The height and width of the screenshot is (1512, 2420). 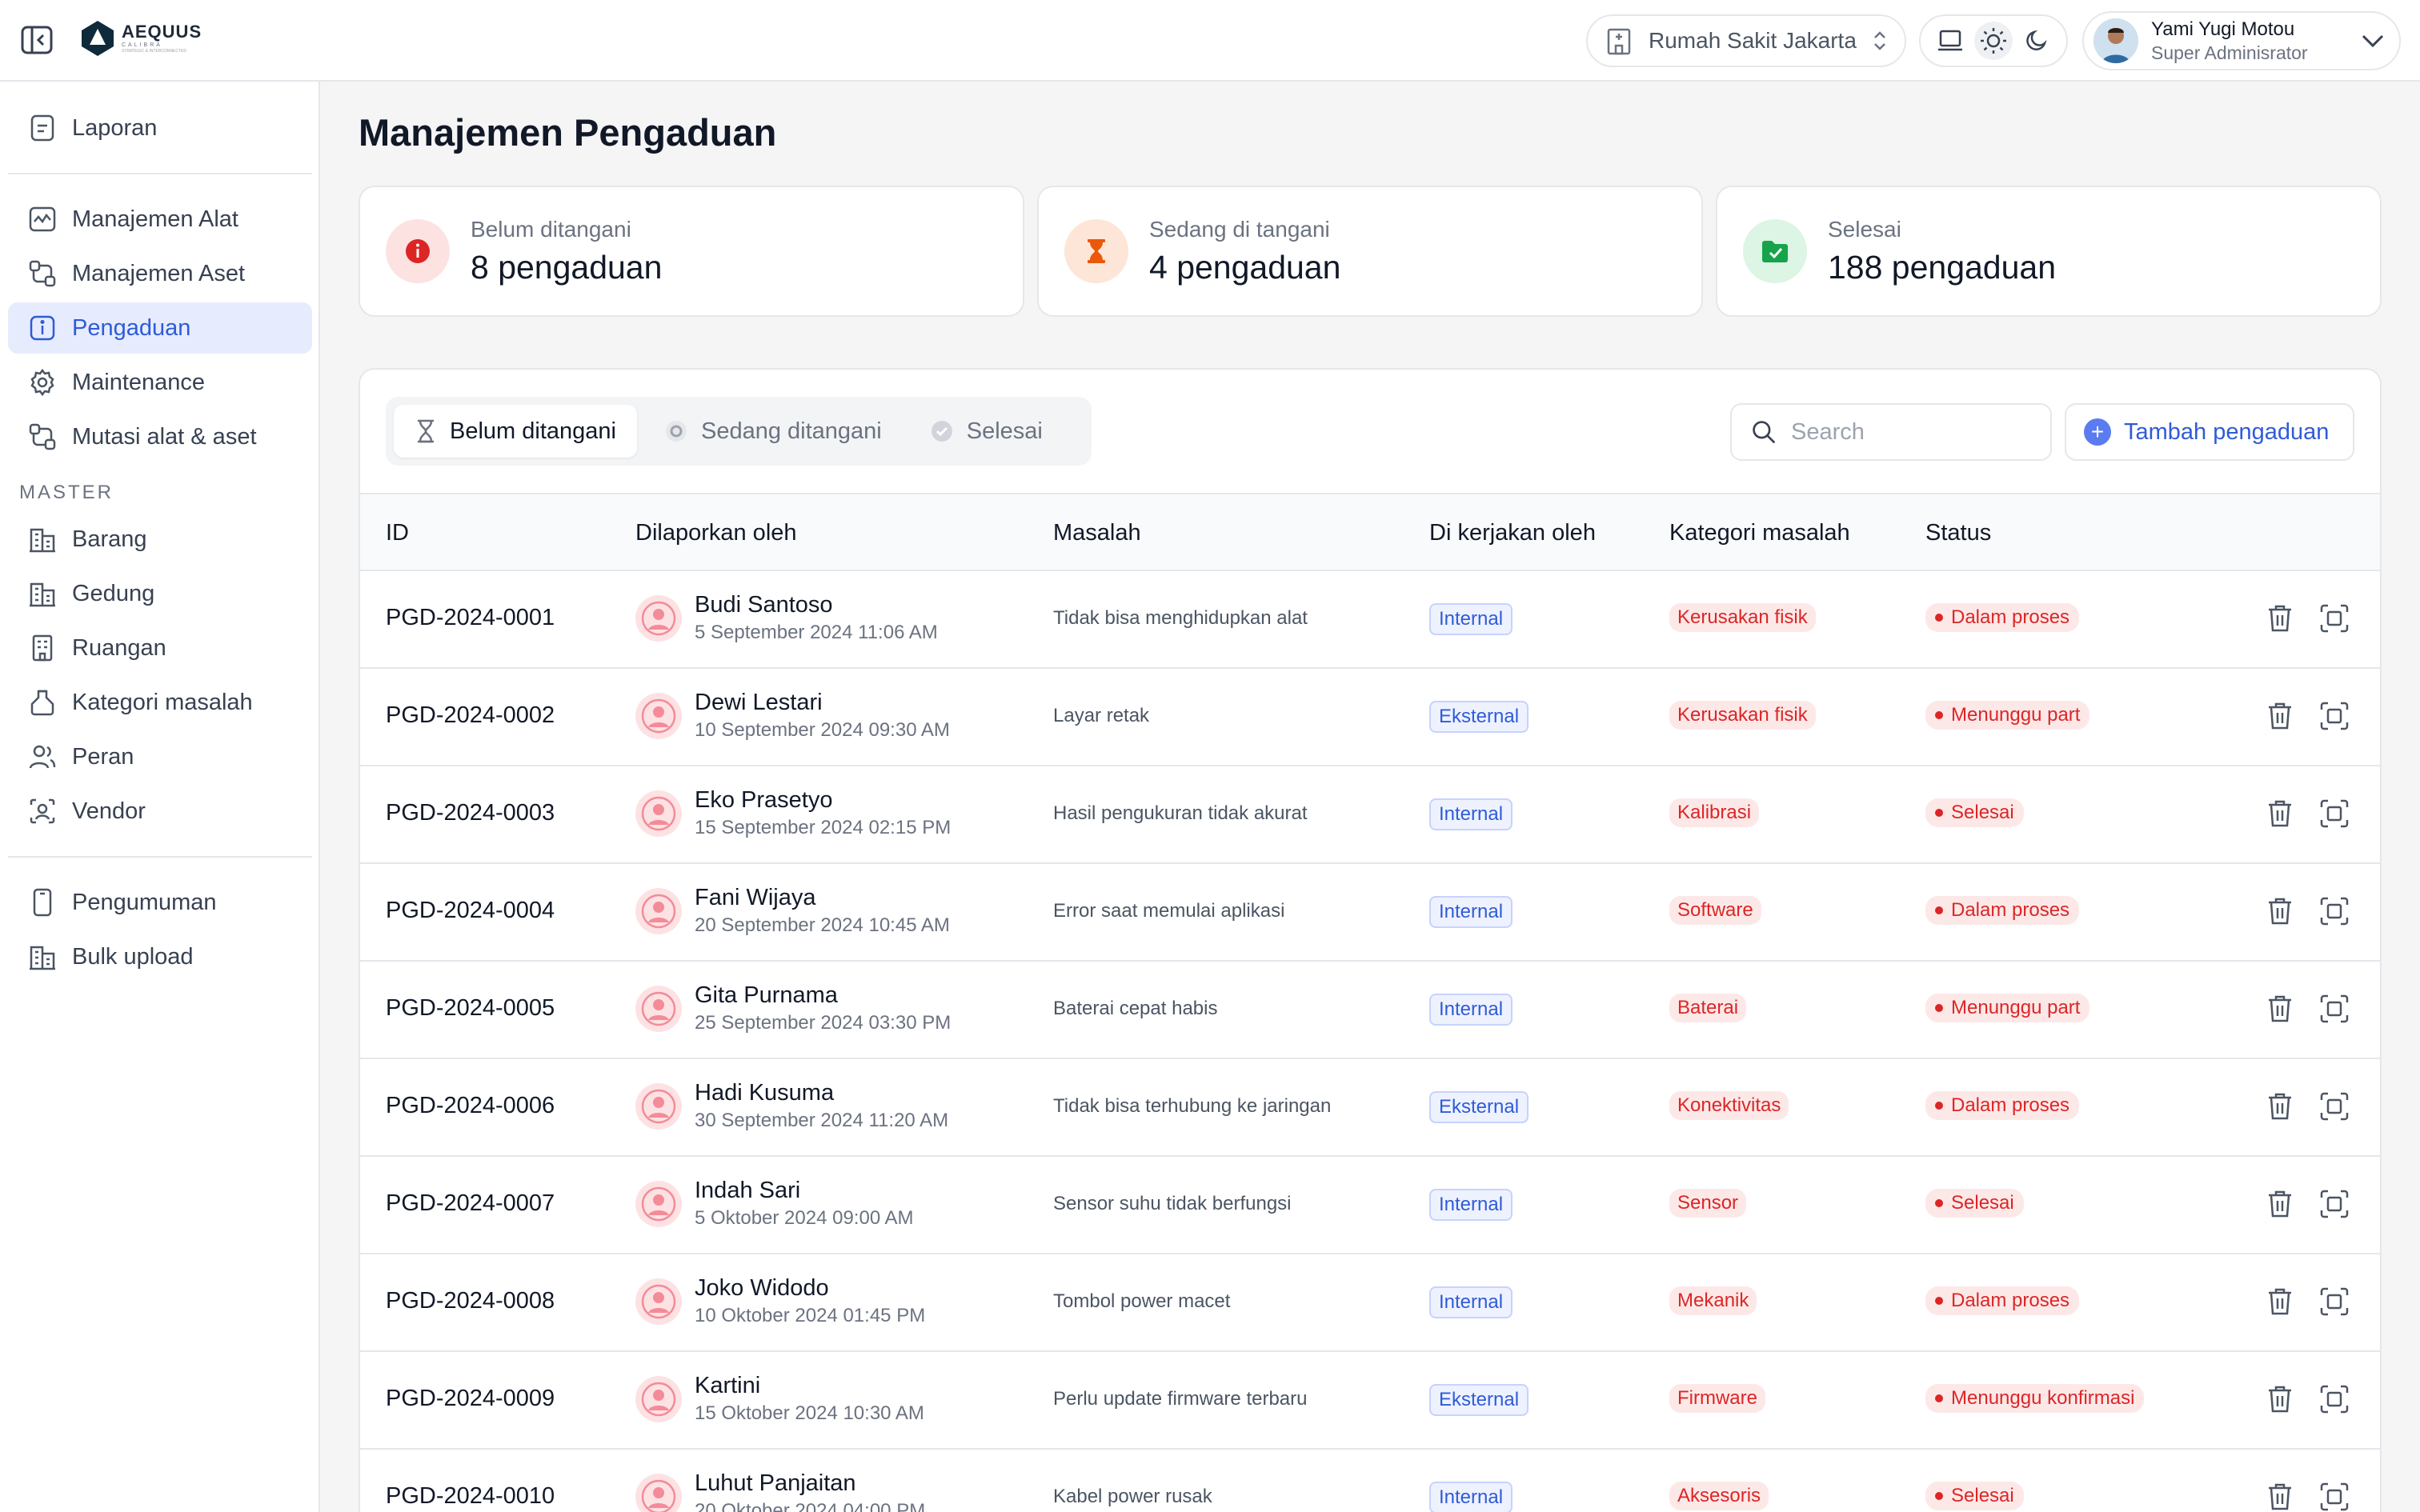 What do you see at coordinates (816, 632) in the screenshot?
I see `reported-date: 5 September 2024 11:06 AM` at bounding box center [816, 632].